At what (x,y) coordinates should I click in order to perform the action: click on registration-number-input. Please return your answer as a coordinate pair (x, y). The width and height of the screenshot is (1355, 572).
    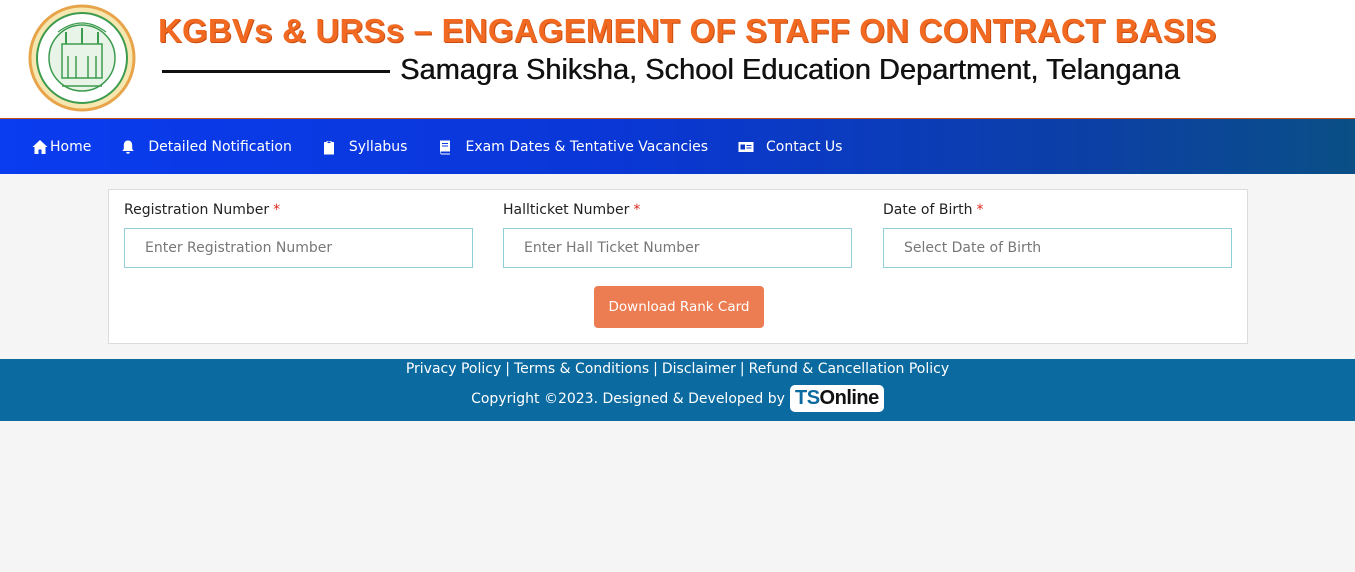
    Looking at the image, I should click on (298, 248).